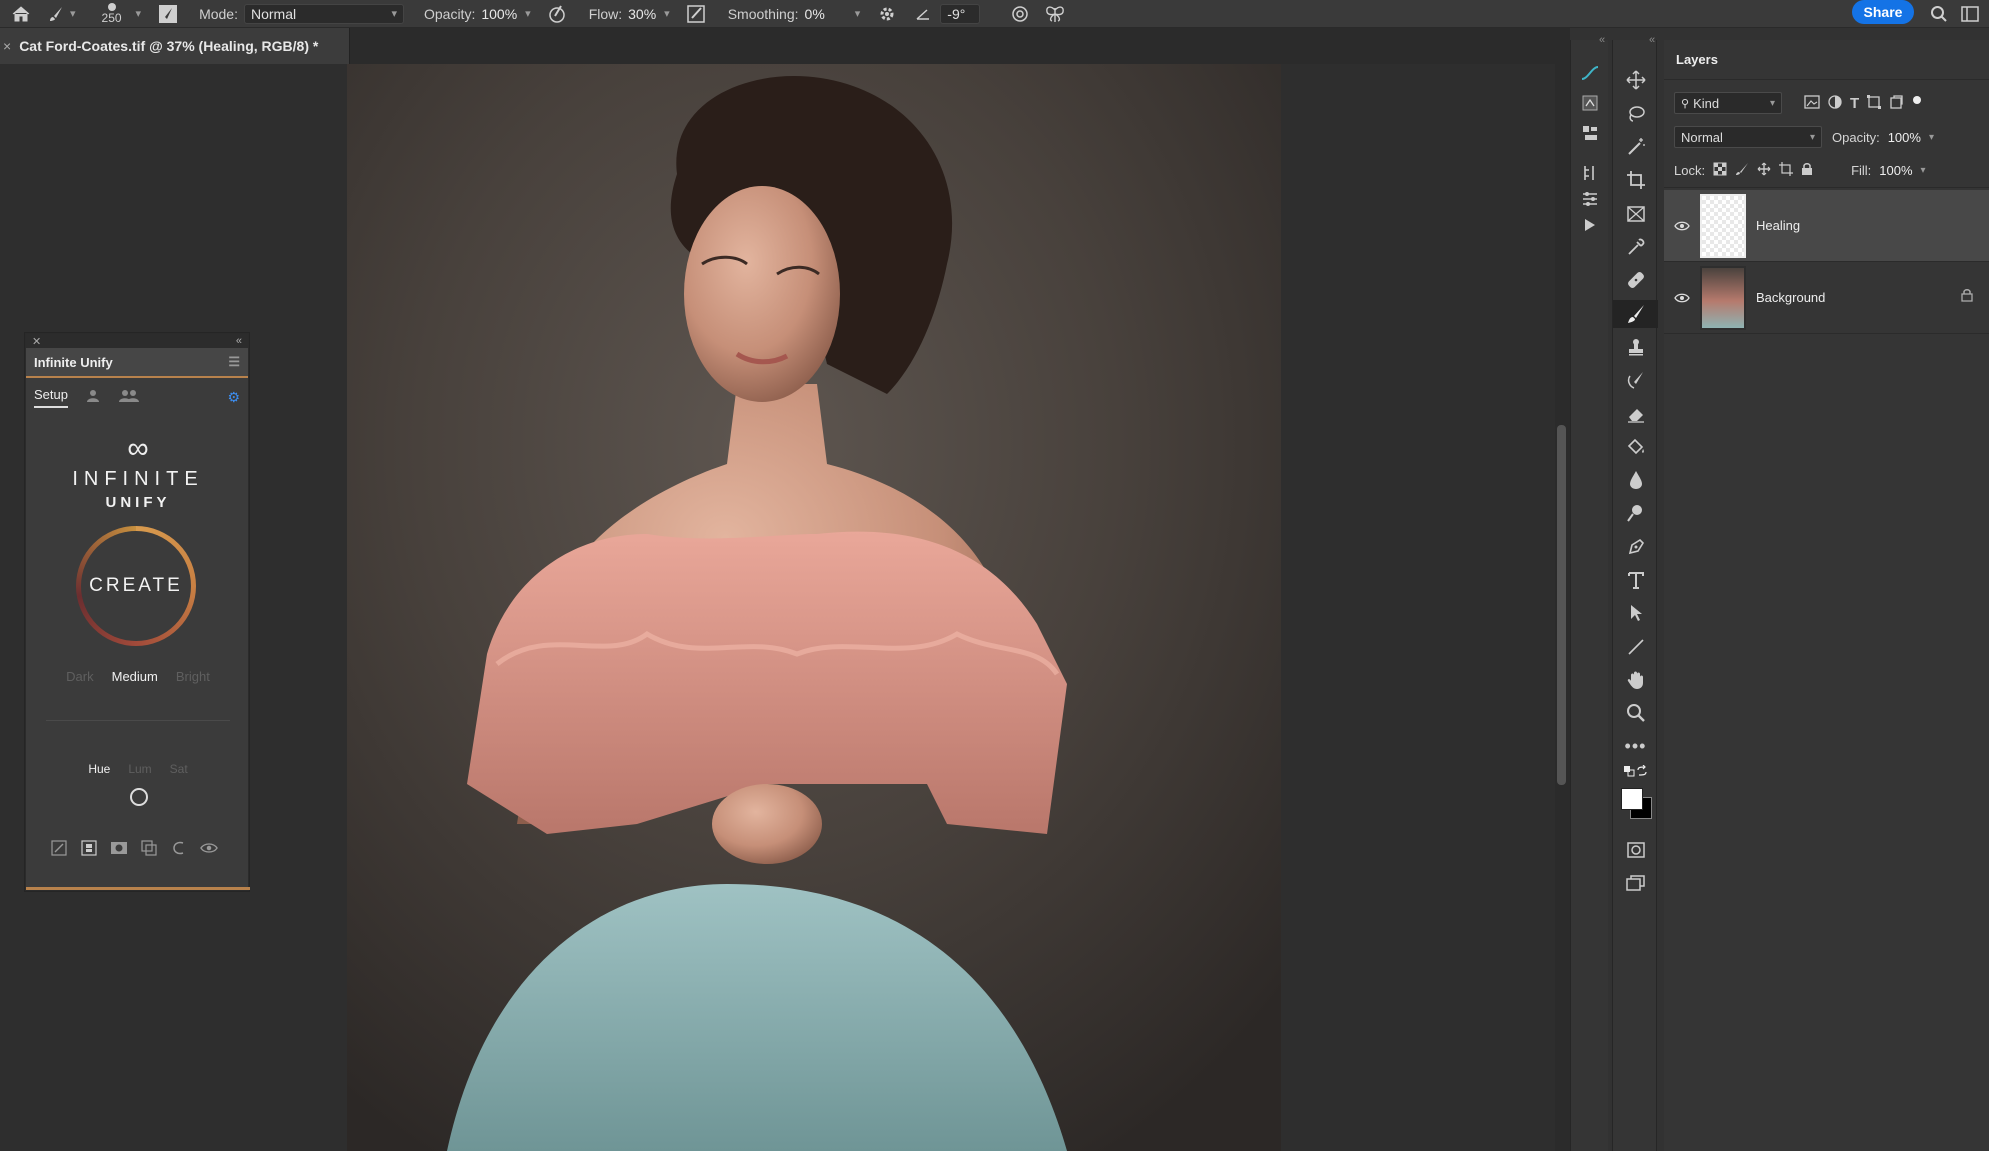  Describe the element at coordinates (1635, 680) in the screenshot. I see `hand-tool-icon` at that location.